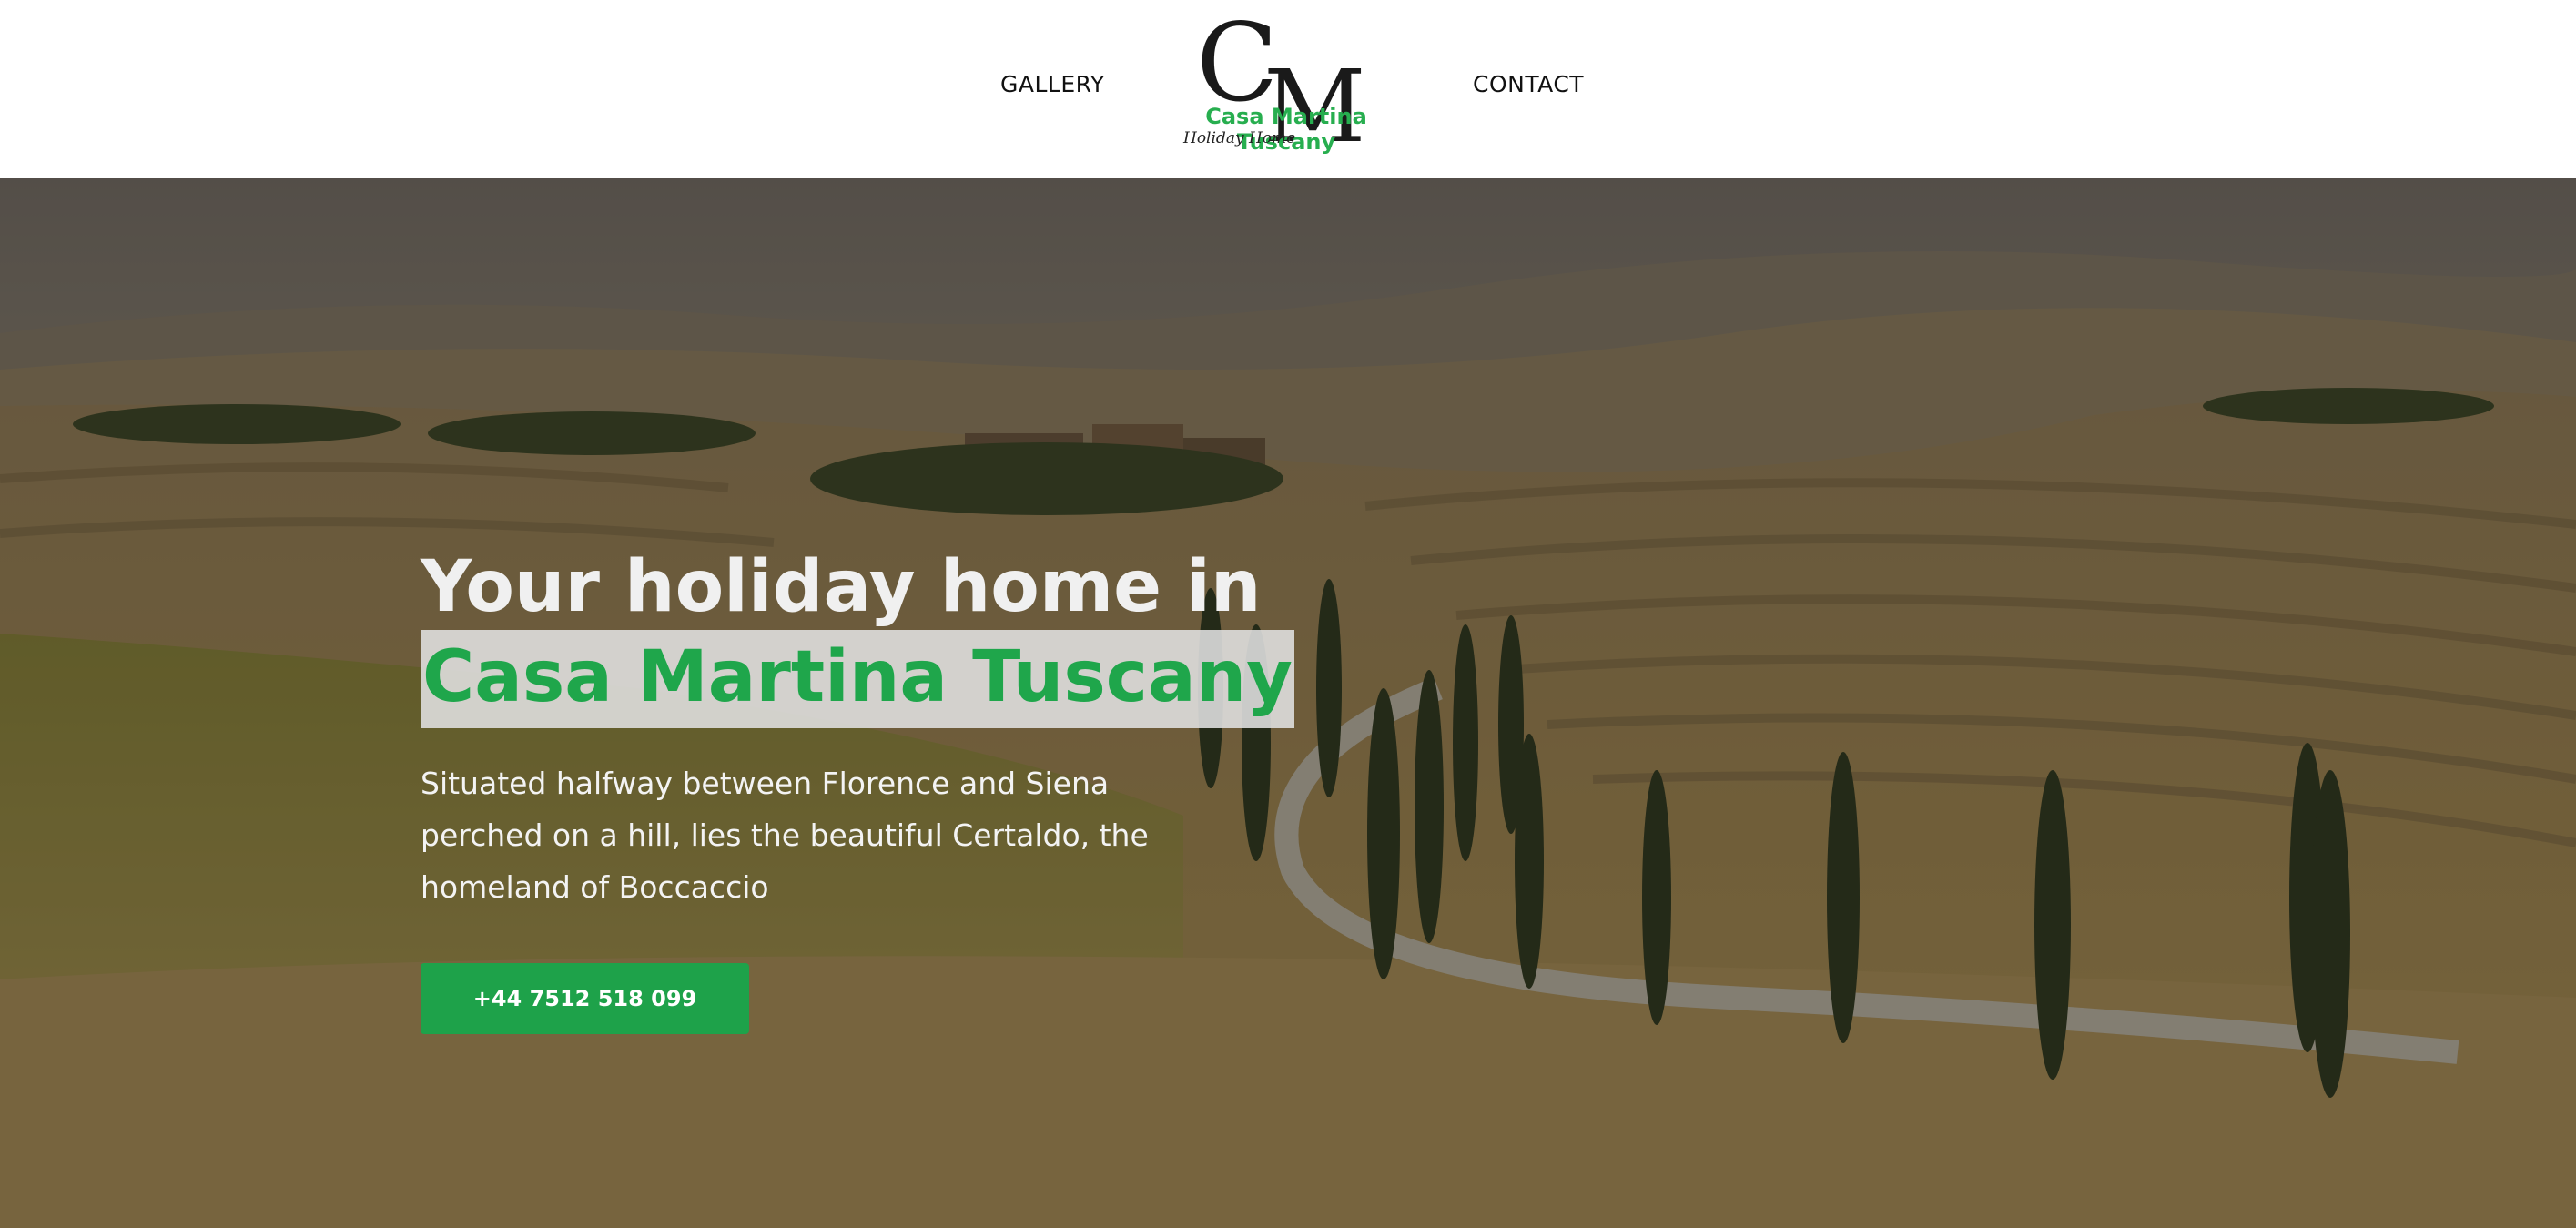 This screenshot has width=2576, height=1228. Describe the element at coordinates (1052, 84) in the screenshot. I see `nav-gallery-link: GALLERY` at that location.